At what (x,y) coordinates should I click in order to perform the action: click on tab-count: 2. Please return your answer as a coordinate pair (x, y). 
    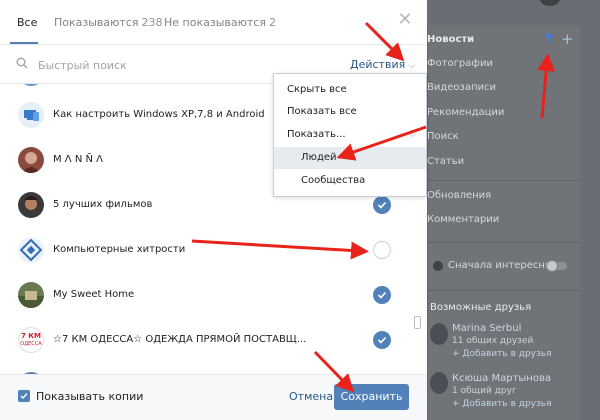
    Looking at the image, I should click on (272, 22).